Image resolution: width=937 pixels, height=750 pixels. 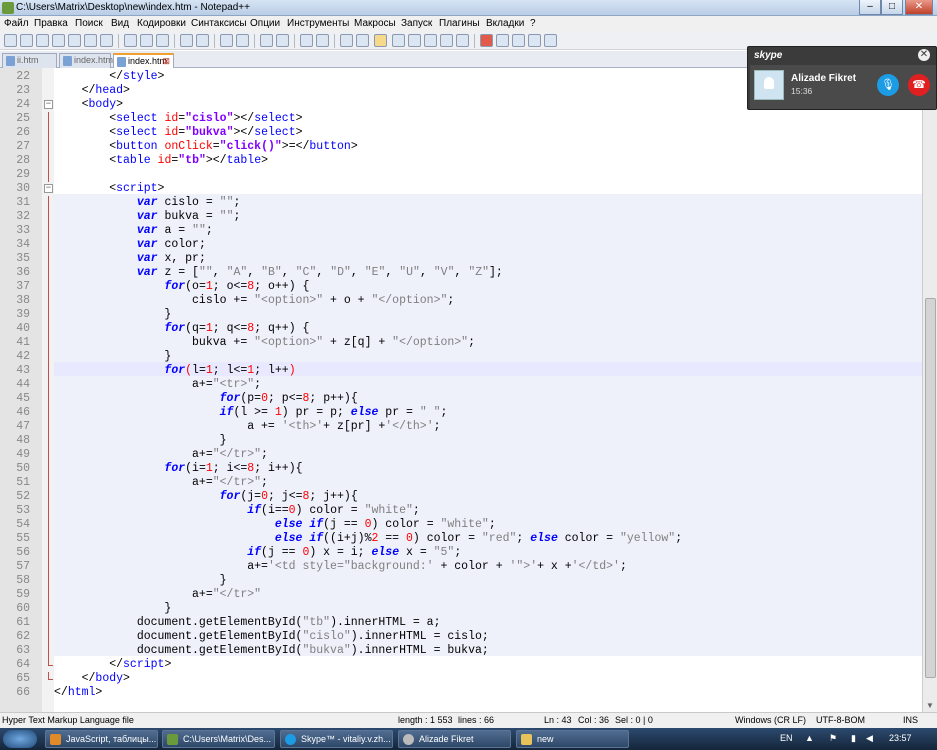 What do you see at coordinates (143, 61) in the screenshot?
I see `tab-index-htm-active: index.htm ⊠` at bounding box center [143, 61].